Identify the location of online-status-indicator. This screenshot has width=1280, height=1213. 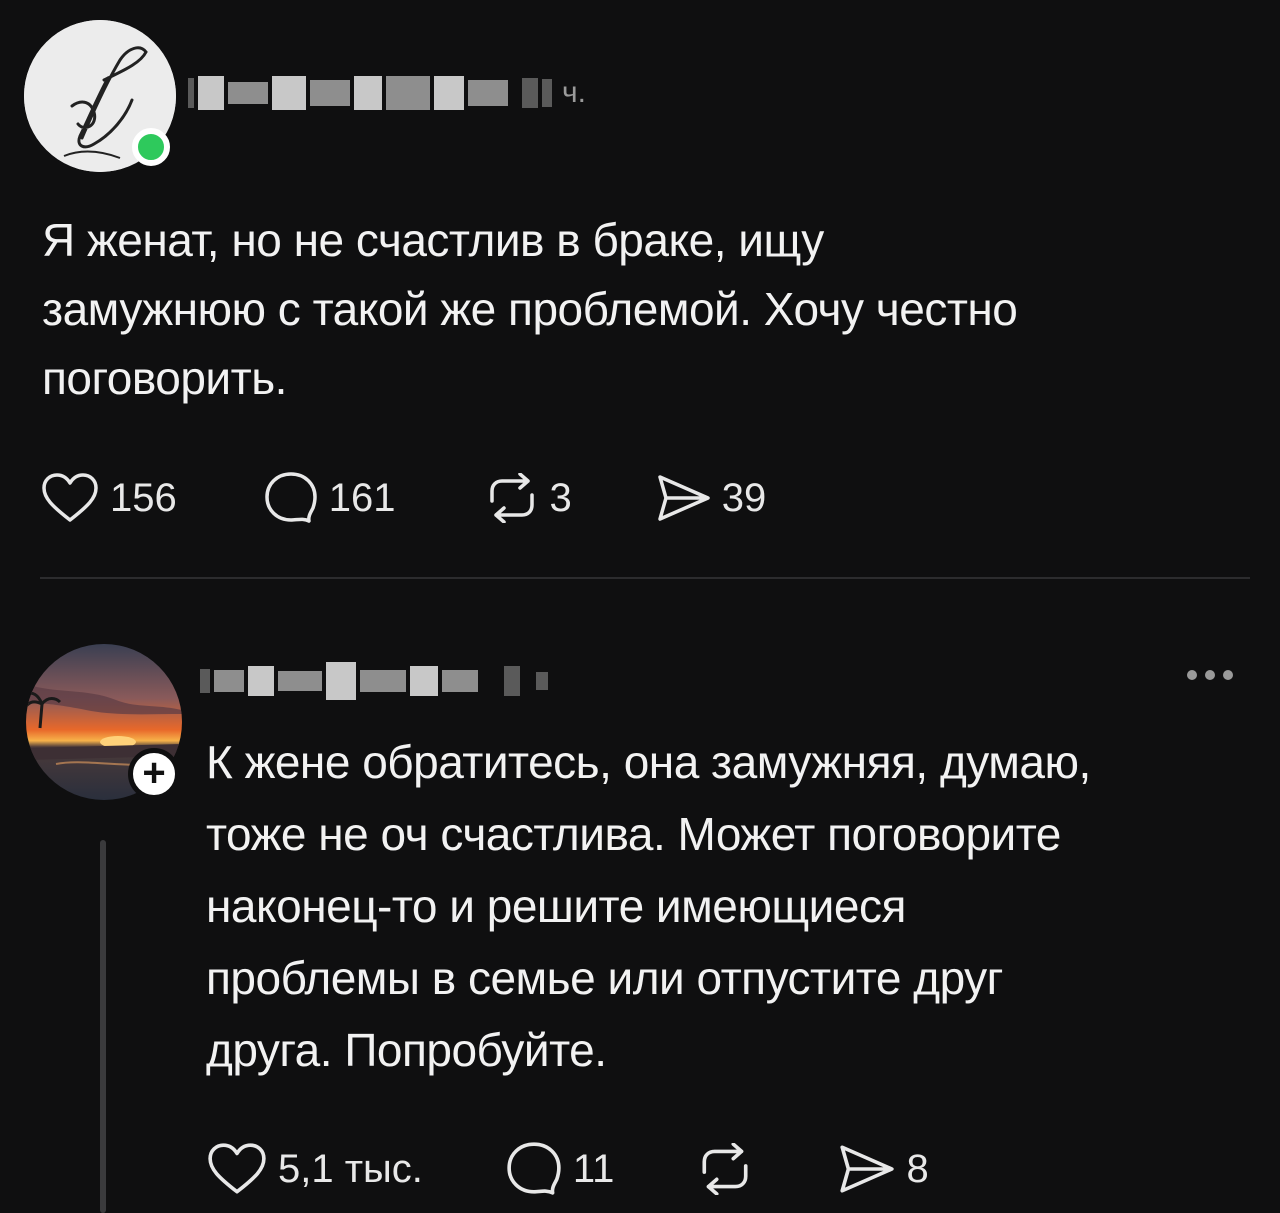
(151, 147).